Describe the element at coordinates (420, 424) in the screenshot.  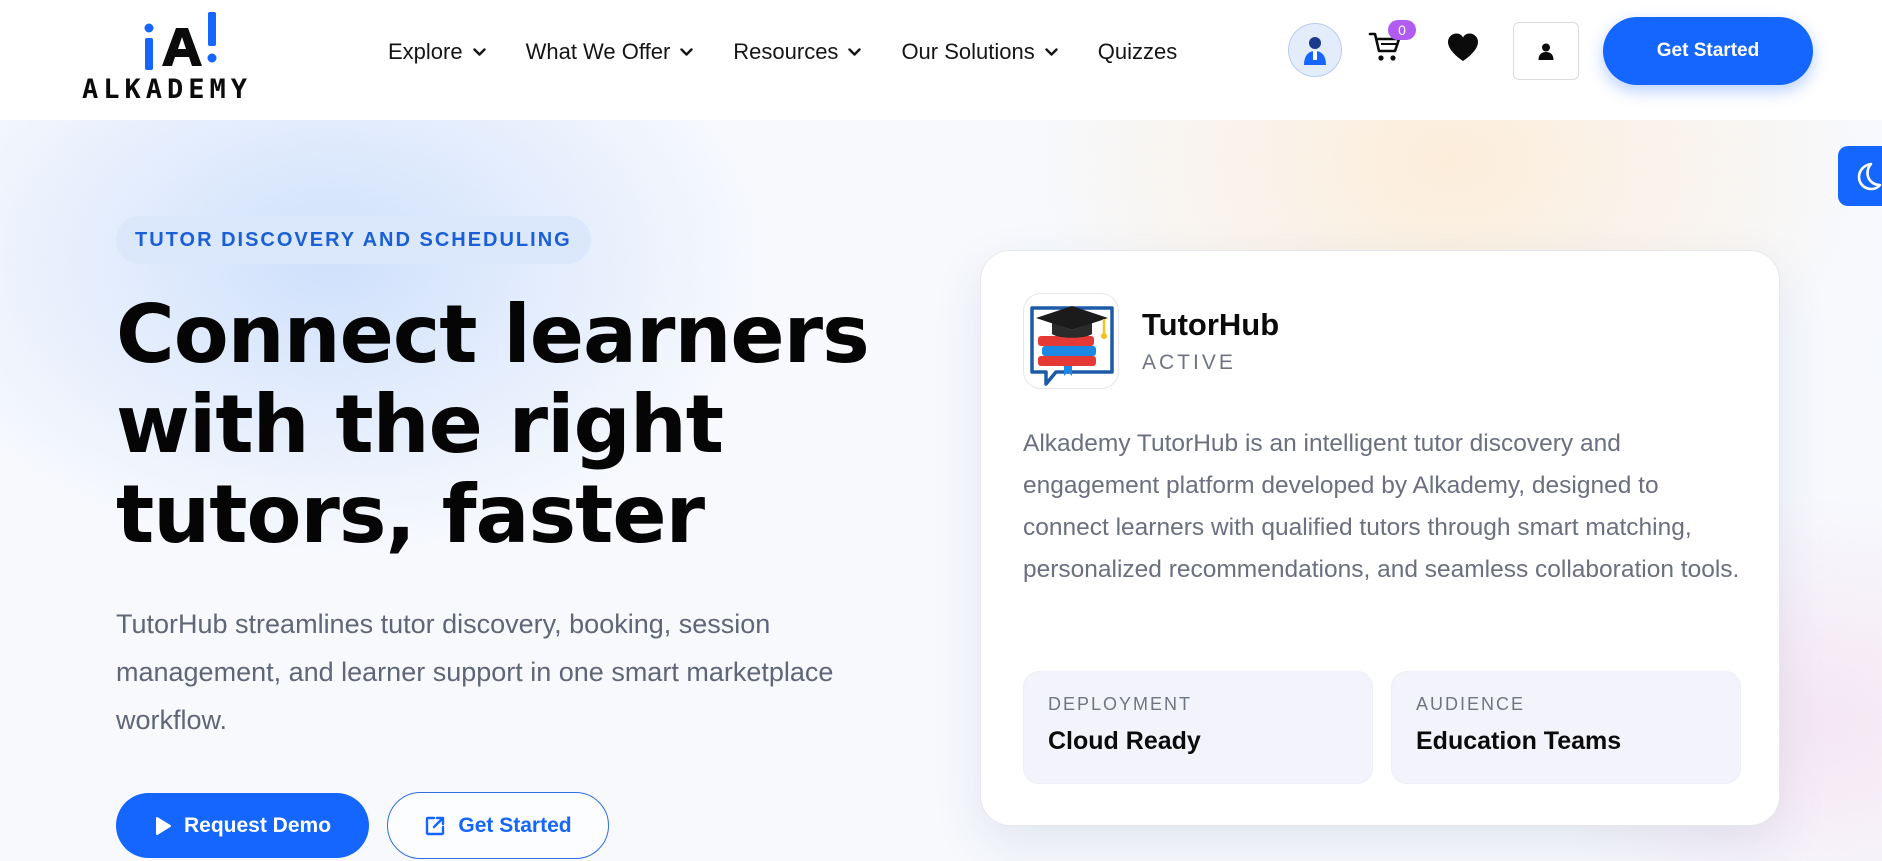
I see `hero-title-line: with the right` at that location.